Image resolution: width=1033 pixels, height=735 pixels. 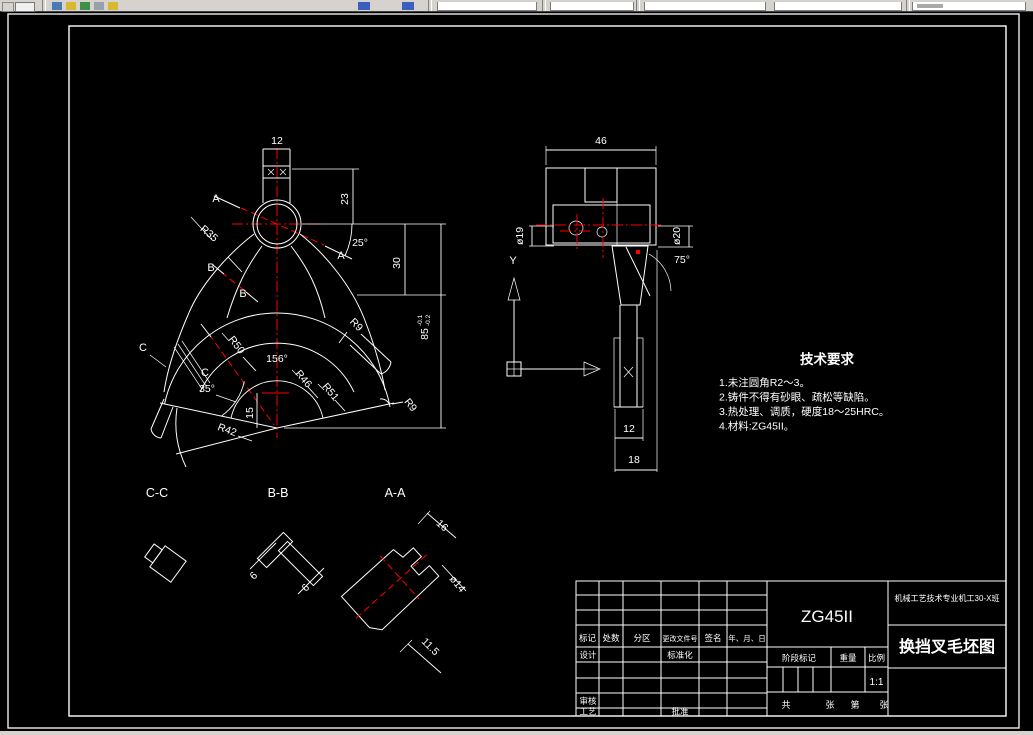 What do you see at coordinates (360, 243) in the screenshot?
I see `angle-25: 25°` at bounding box center [360, 243].